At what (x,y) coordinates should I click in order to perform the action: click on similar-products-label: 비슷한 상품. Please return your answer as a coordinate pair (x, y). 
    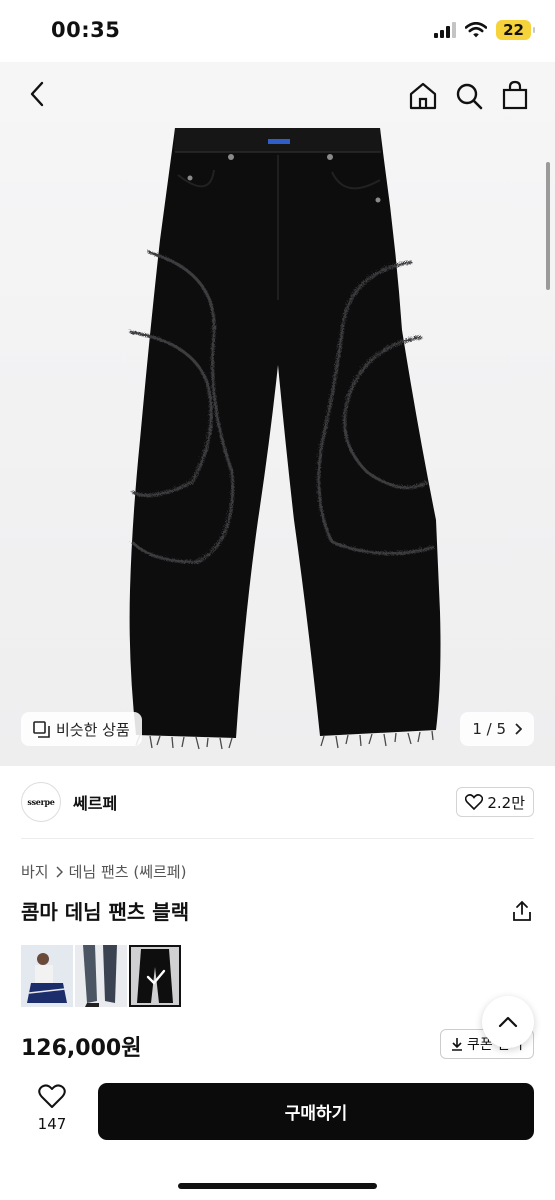
    Looking at the image, I should click on (93, 729).